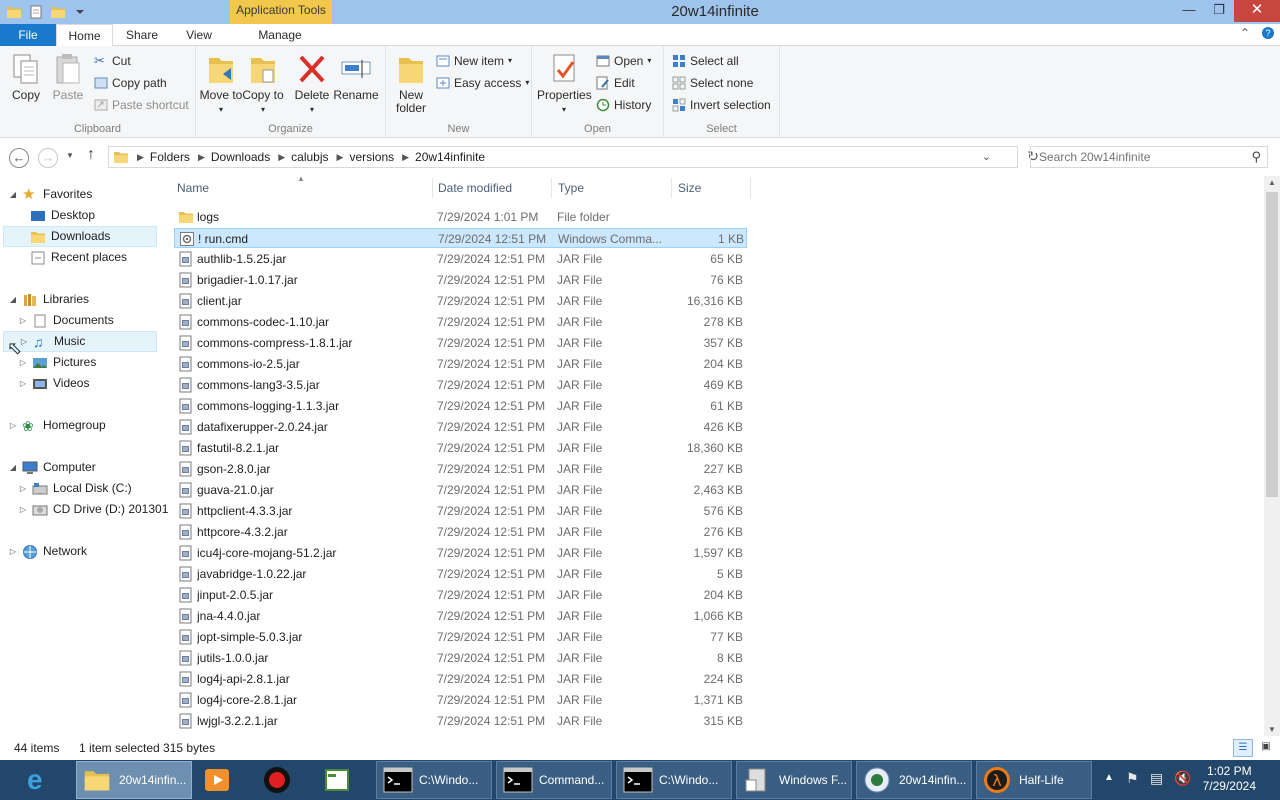 The width and height of the screenshot is (1280, 800). I want to click on nav-network: ▷ Network, so click(47, 551).